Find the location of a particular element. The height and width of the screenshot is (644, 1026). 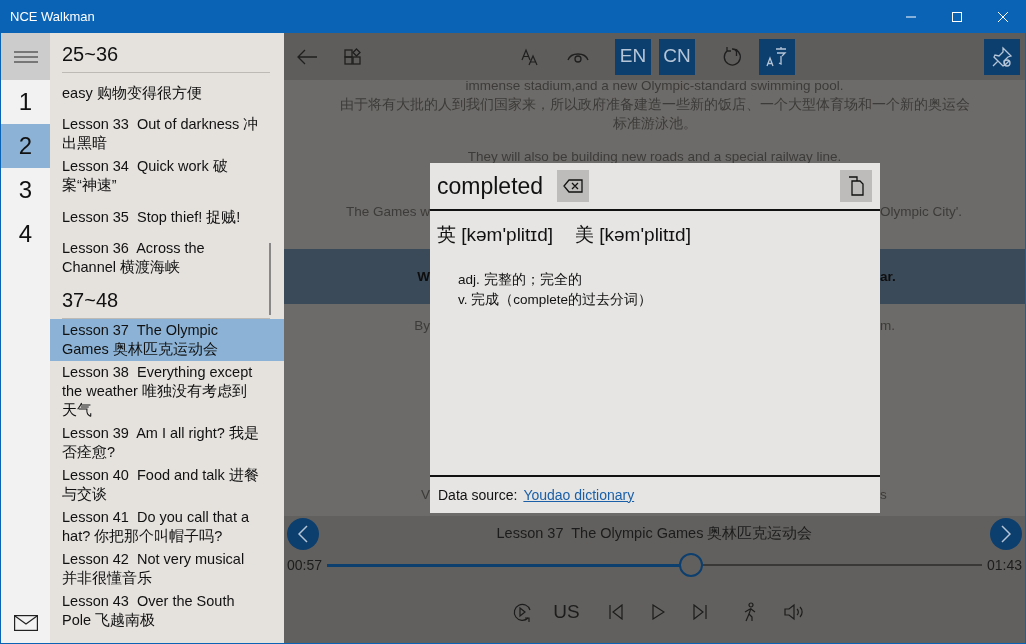

lesson-item: Lesson 41 Do you call that a hat? 你把那个叫帽子吗? is located at coordinates (167, 527).